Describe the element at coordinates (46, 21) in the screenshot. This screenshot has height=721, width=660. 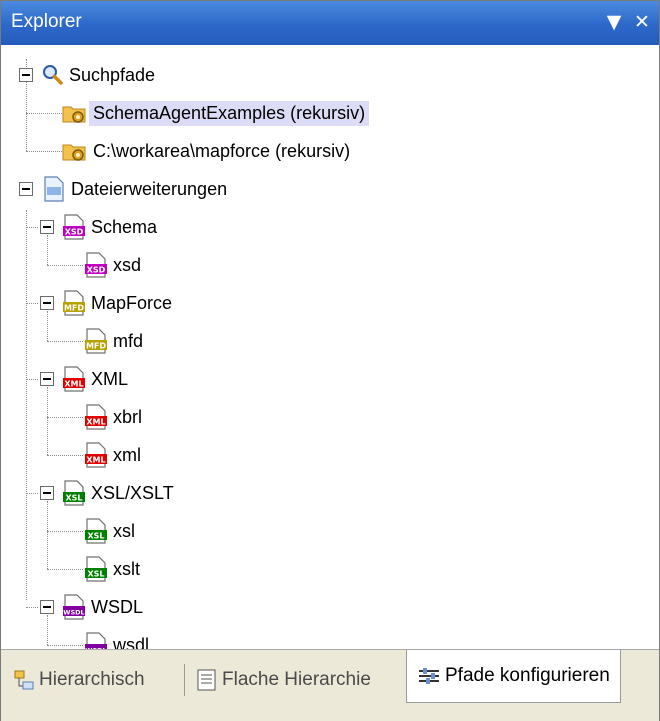
I see `panel-title: Explorer` at that location.